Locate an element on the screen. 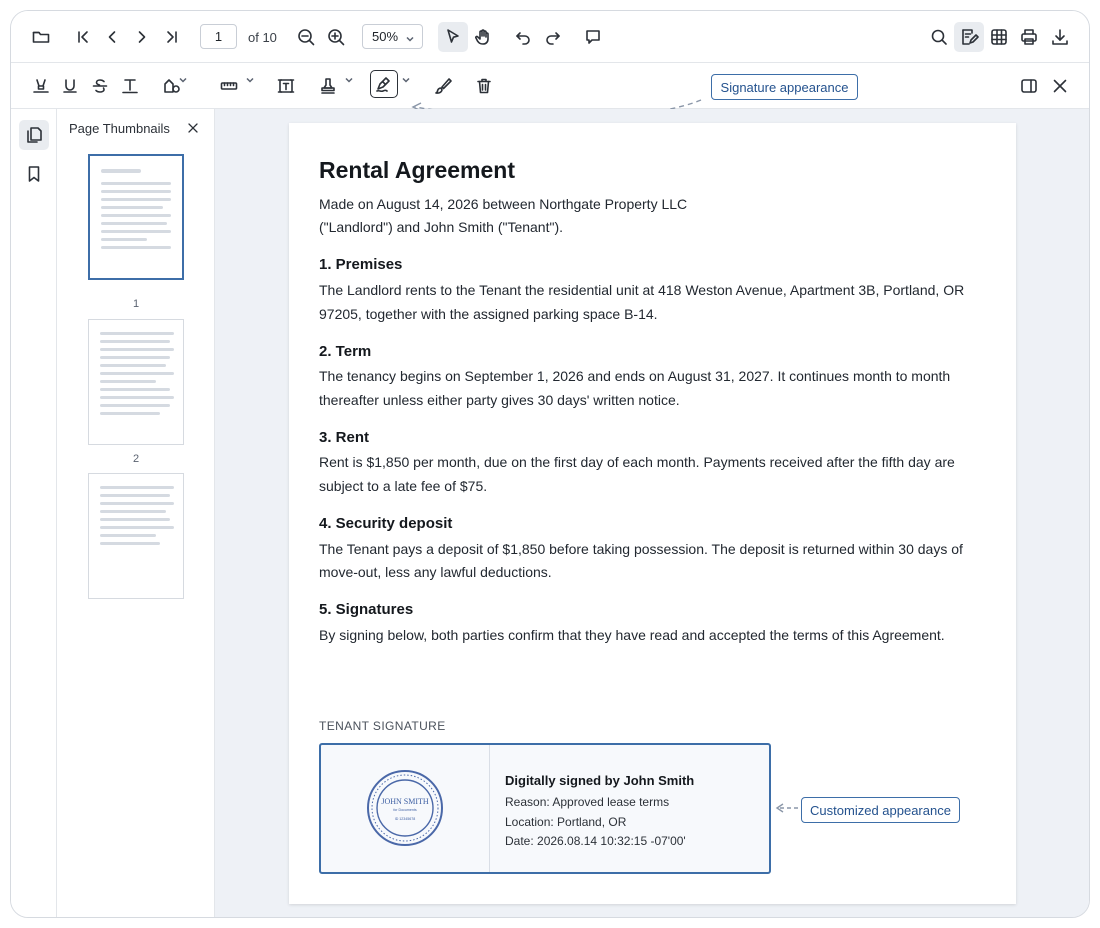 This screenshot has height=928, width=1100. signature-seal-icon: JOHN SMITH for Documents ID 12345678 is located at coordinates (405, 808).